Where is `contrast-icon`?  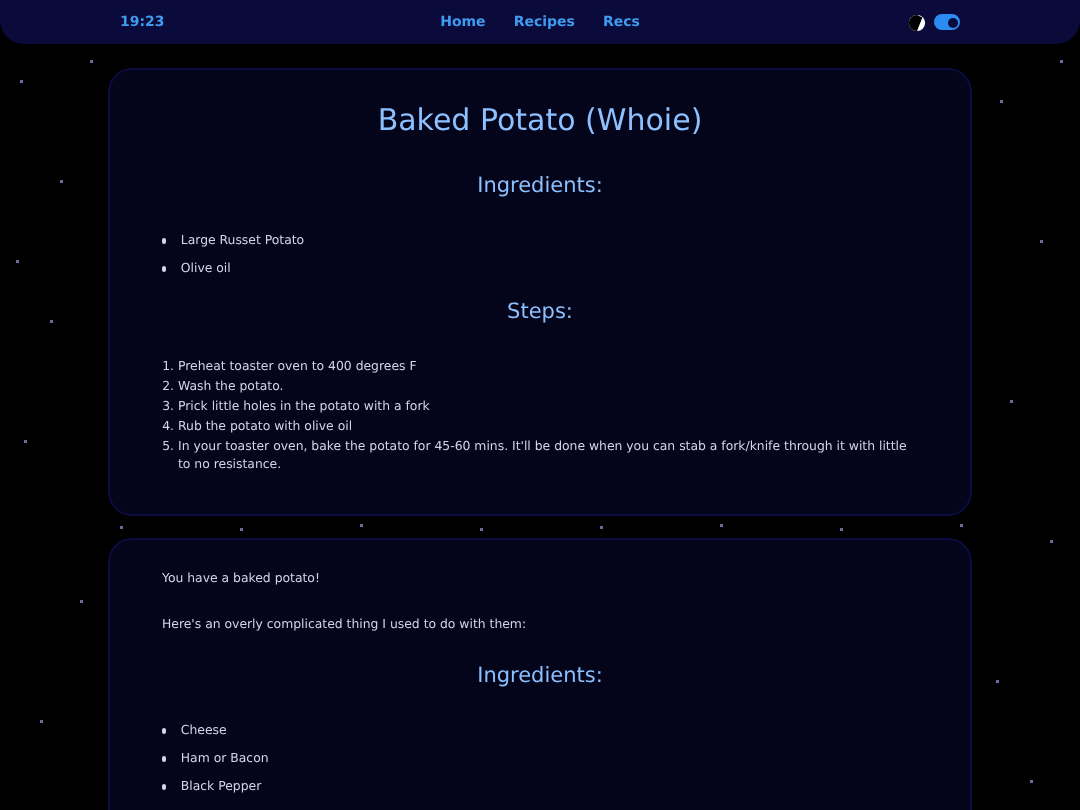 contrast-icon is located at coordinates (917, 22).